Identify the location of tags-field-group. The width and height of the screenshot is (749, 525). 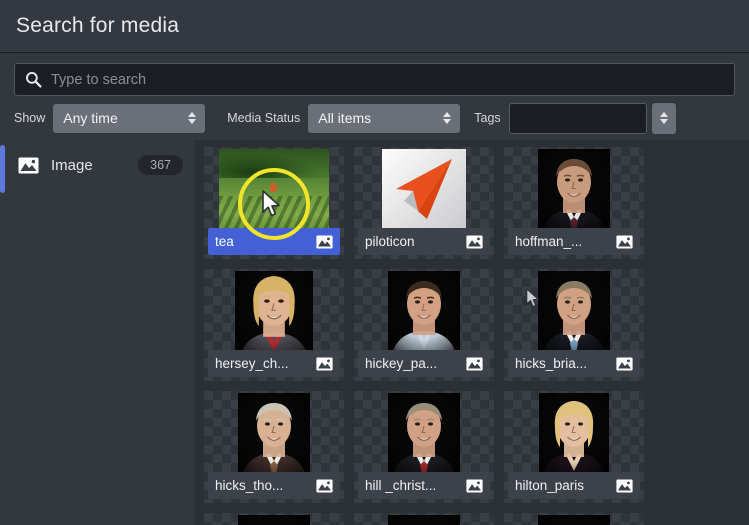
(592, 118).